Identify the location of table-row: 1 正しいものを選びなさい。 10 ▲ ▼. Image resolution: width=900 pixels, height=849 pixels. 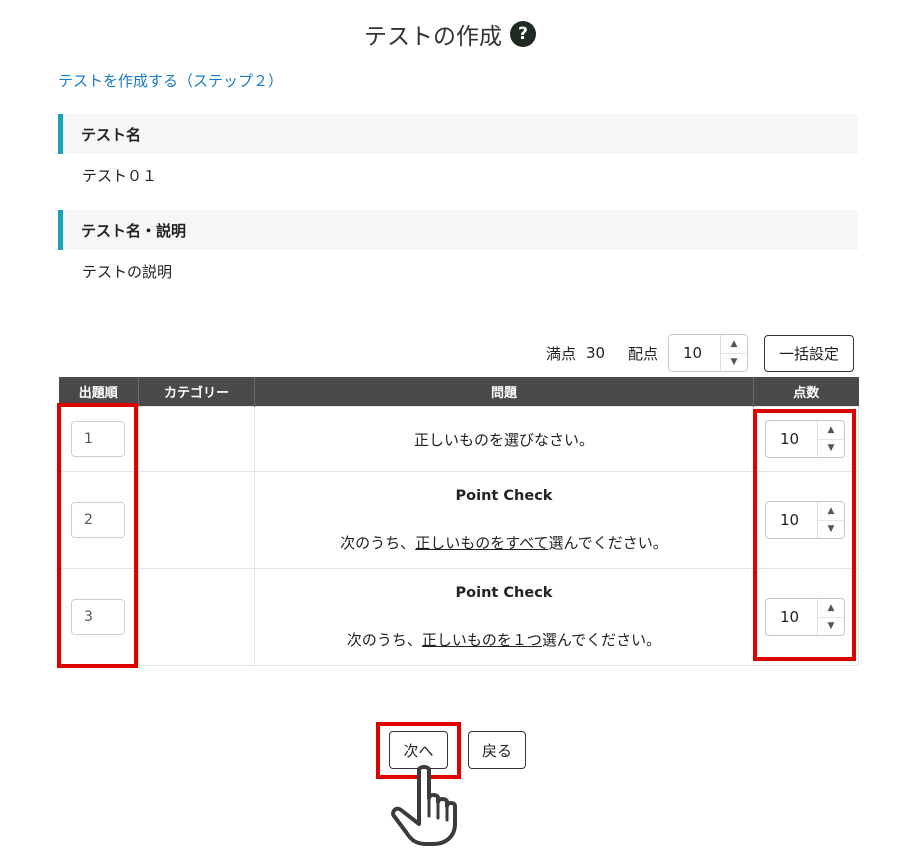
(458, 439).